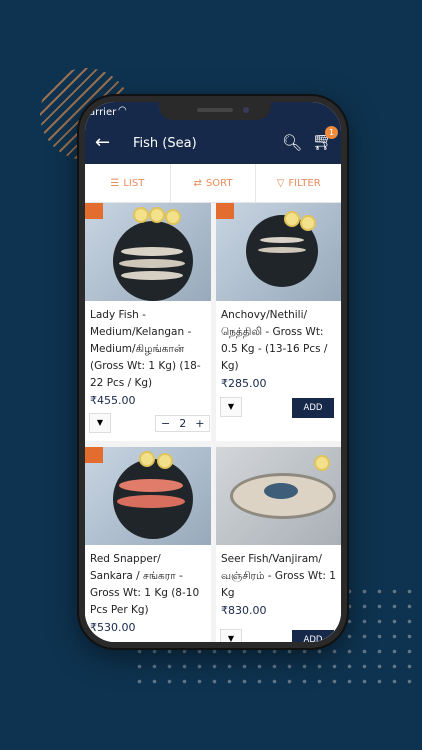 This screenshot has height=750, width=422. I want to click on list-label: LIST, so click(134, 183).